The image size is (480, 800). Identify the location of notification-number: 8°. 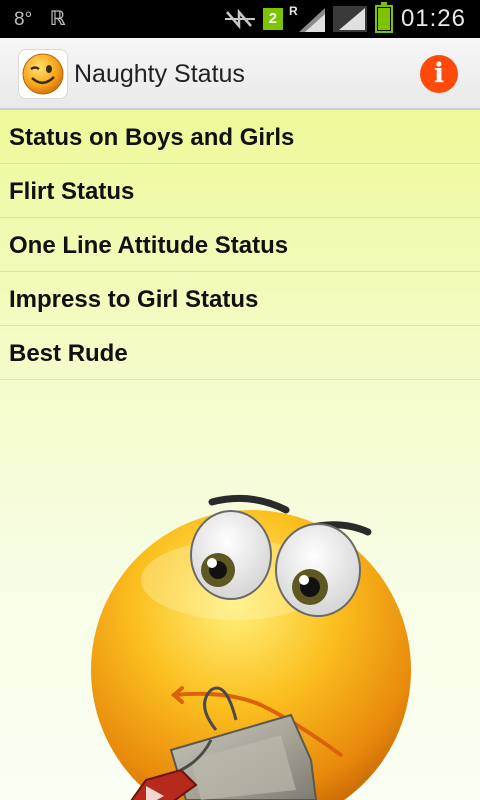
(23, 19).